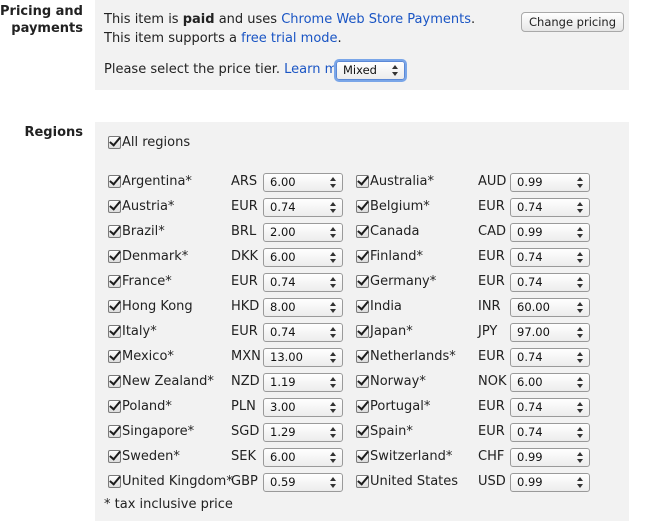  What do you see at coordinates (550, 257) in the screenshot?
I see `region-price-select-finland: 0.74` at bounding box center [550, 257].